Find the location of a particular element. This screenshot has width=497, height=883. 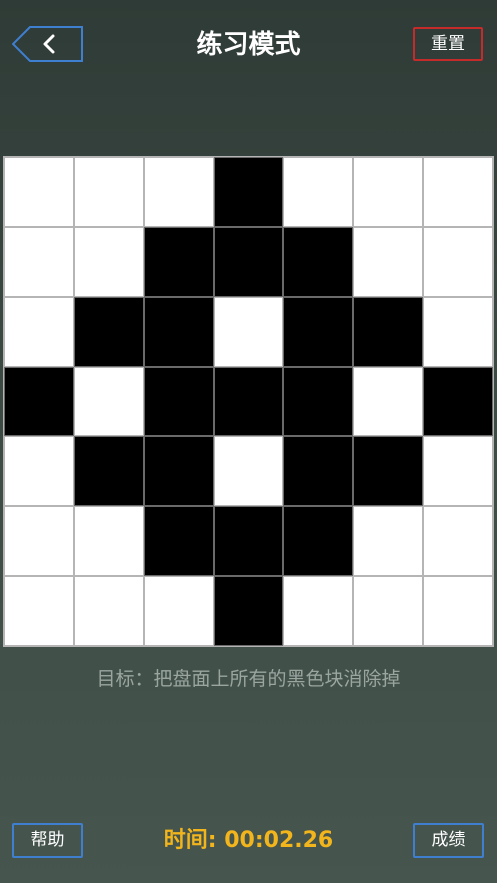

back-button is located at coordinates (48, 44).